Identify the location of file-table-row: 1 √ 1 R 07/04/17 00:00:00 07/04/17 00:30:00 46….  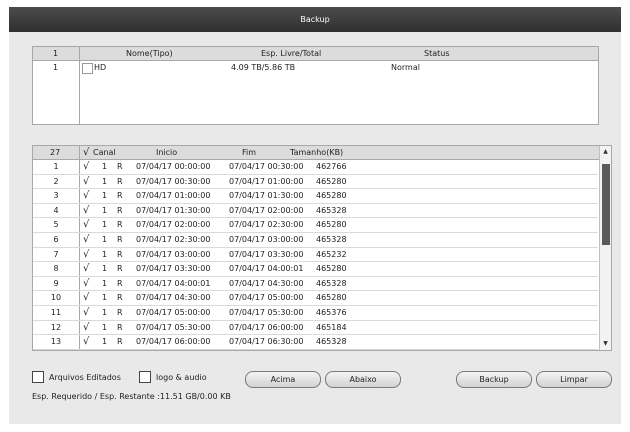
(315, 167).